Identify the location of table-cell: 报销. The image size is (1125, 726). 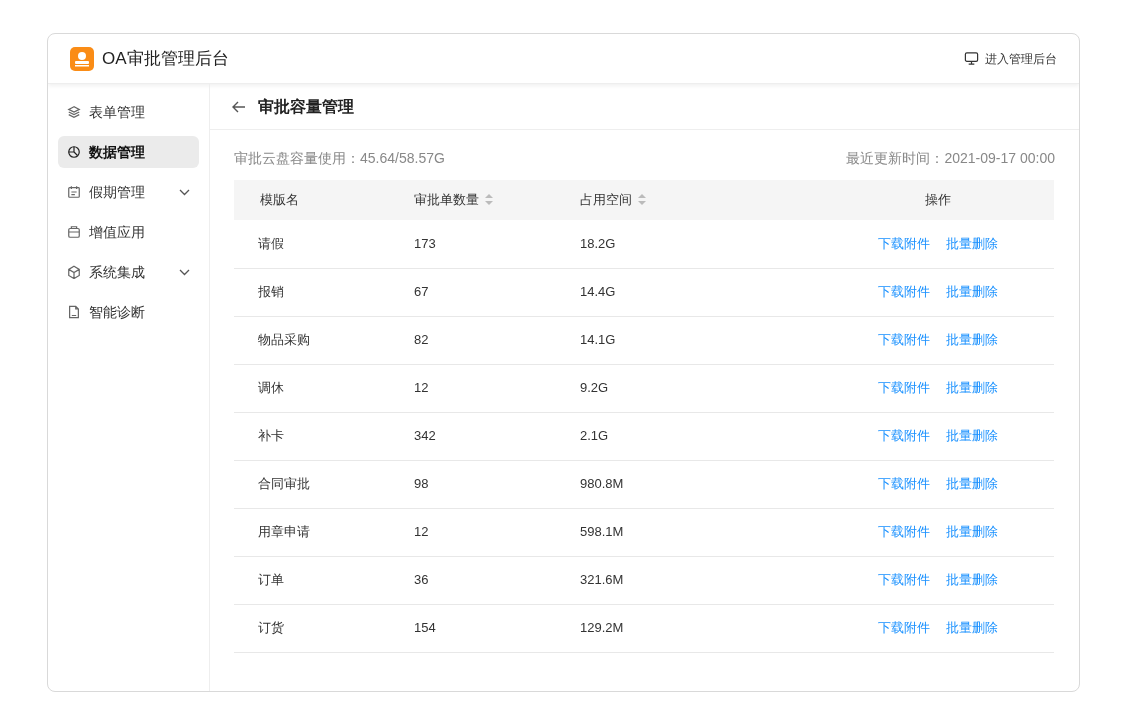
(271, 292).